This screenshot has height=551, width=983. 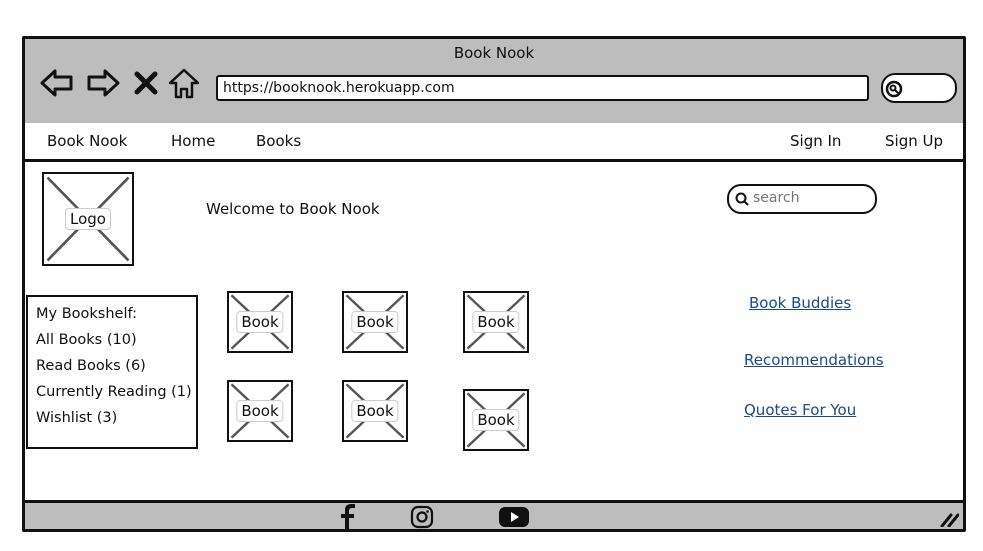 What do you see at coordinates (116, 340) in the screenshot?
I see `bookshelf-all-books: All Books (10)` at bounding box center [116, 340].